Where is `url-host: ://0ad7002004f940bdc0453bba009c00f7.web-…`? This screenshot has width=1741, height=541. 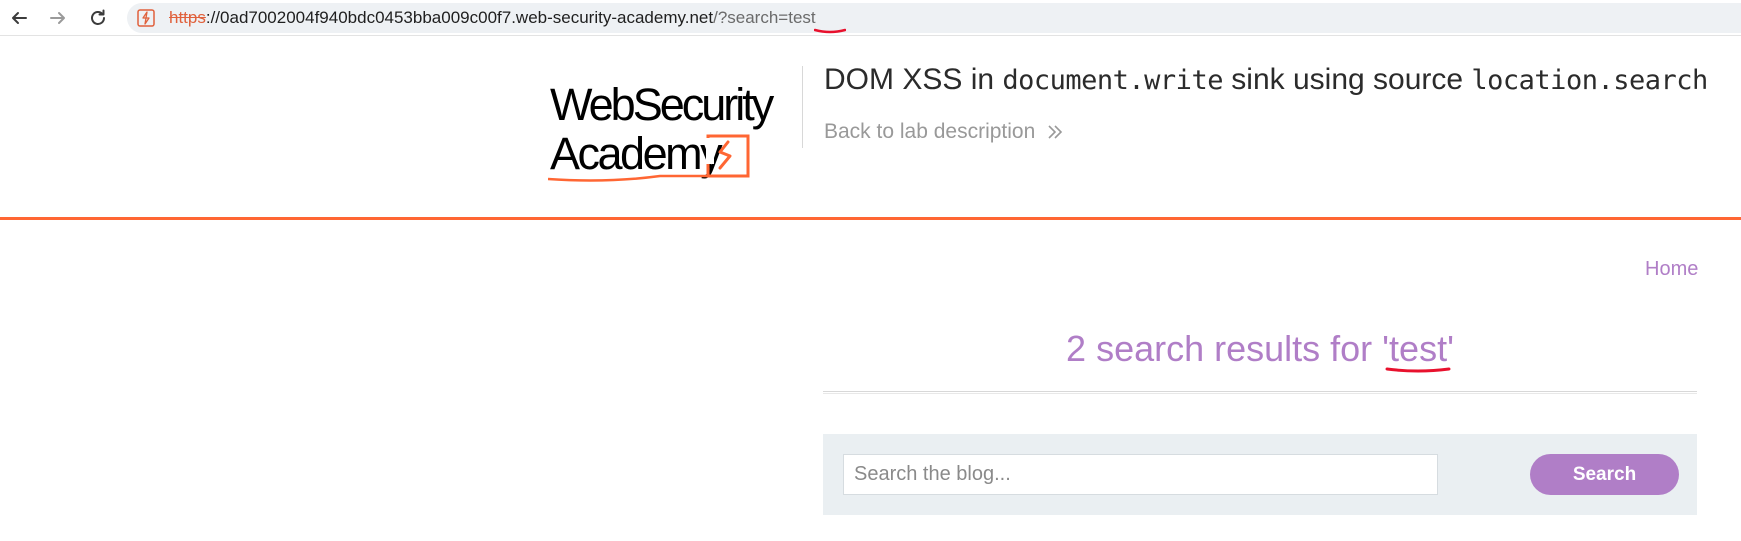 url-host: ://0ad7002004f940bdc0453bba009c00f7.web-… is located at coordinates (459, 17).